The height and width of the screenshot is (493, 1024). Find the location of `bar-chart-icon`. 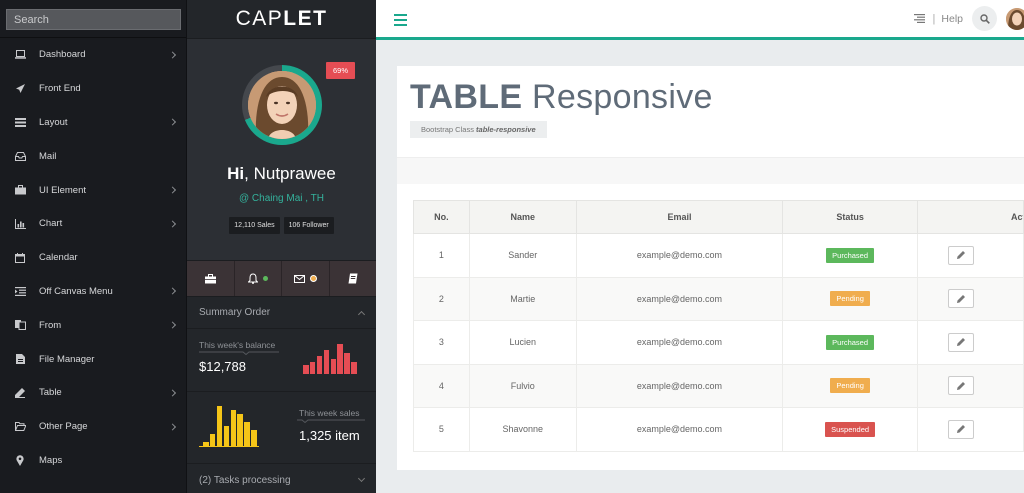

bar-chart-icon is located at coordinates (20, 224).